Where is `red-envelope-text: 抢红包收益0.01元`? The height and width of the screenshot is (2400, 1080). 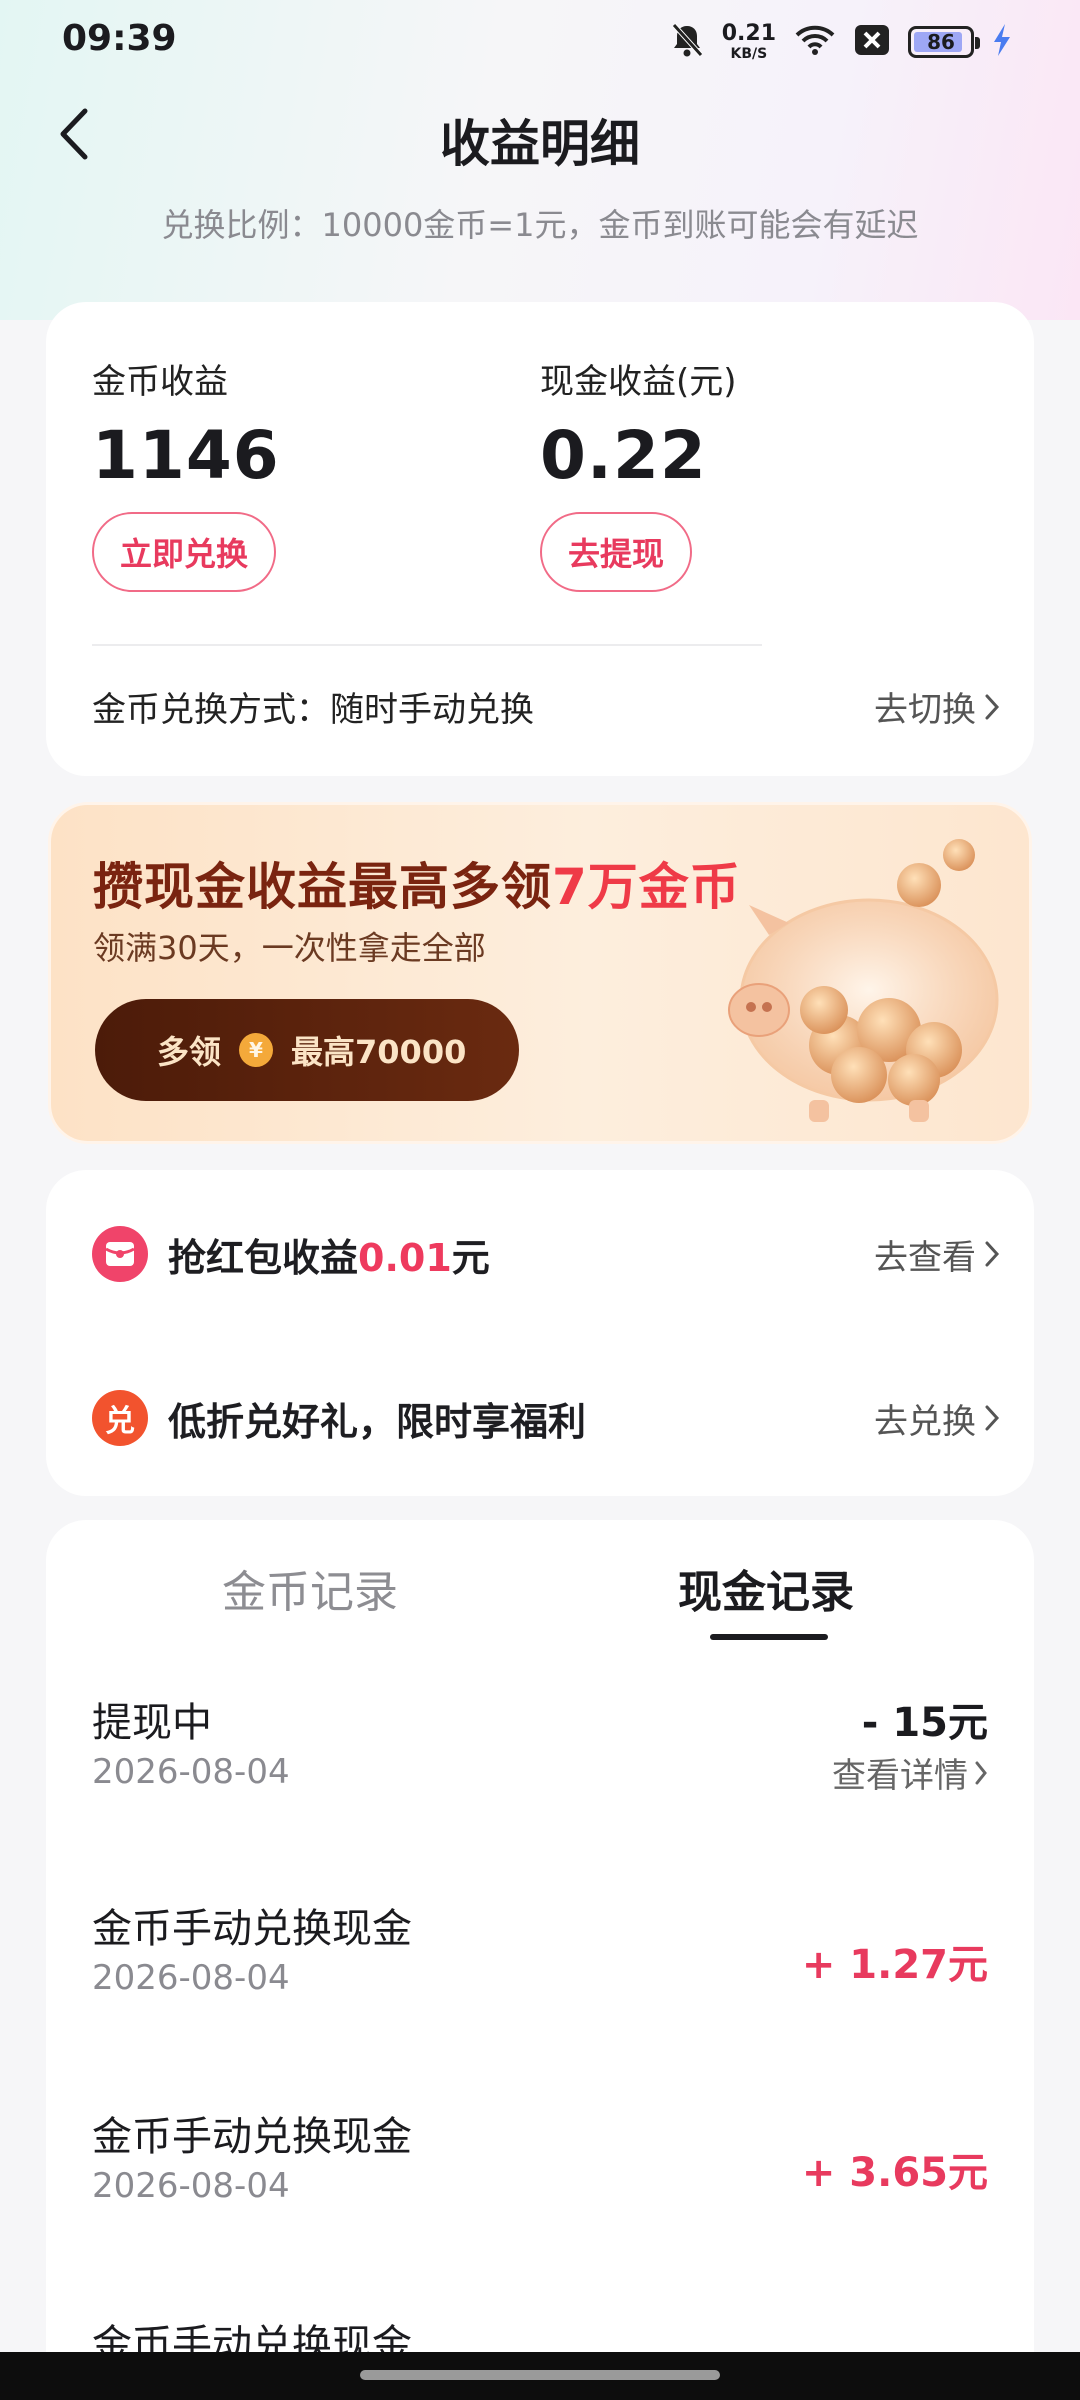 red-envelope-text: 抢红包收益0.01元 is located at coordinates (329, 1254).